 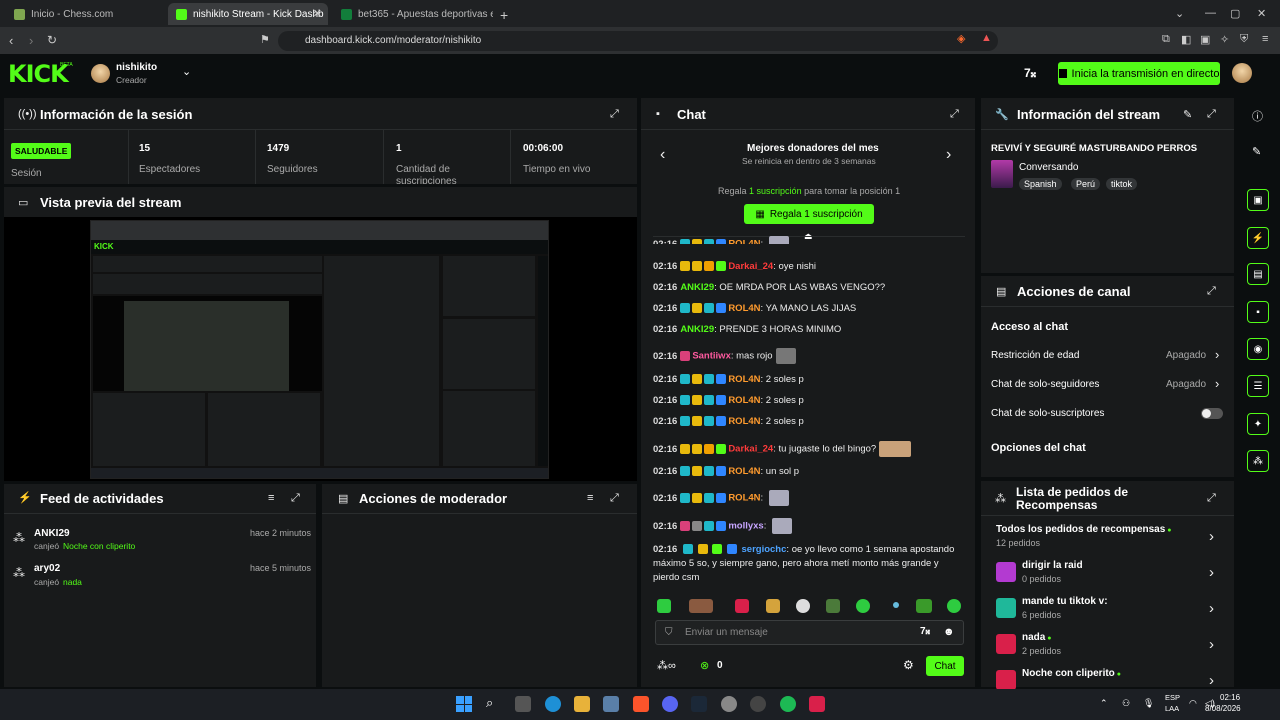 I want to click on chat-username: mollyxs, so click(x=745, y=526).